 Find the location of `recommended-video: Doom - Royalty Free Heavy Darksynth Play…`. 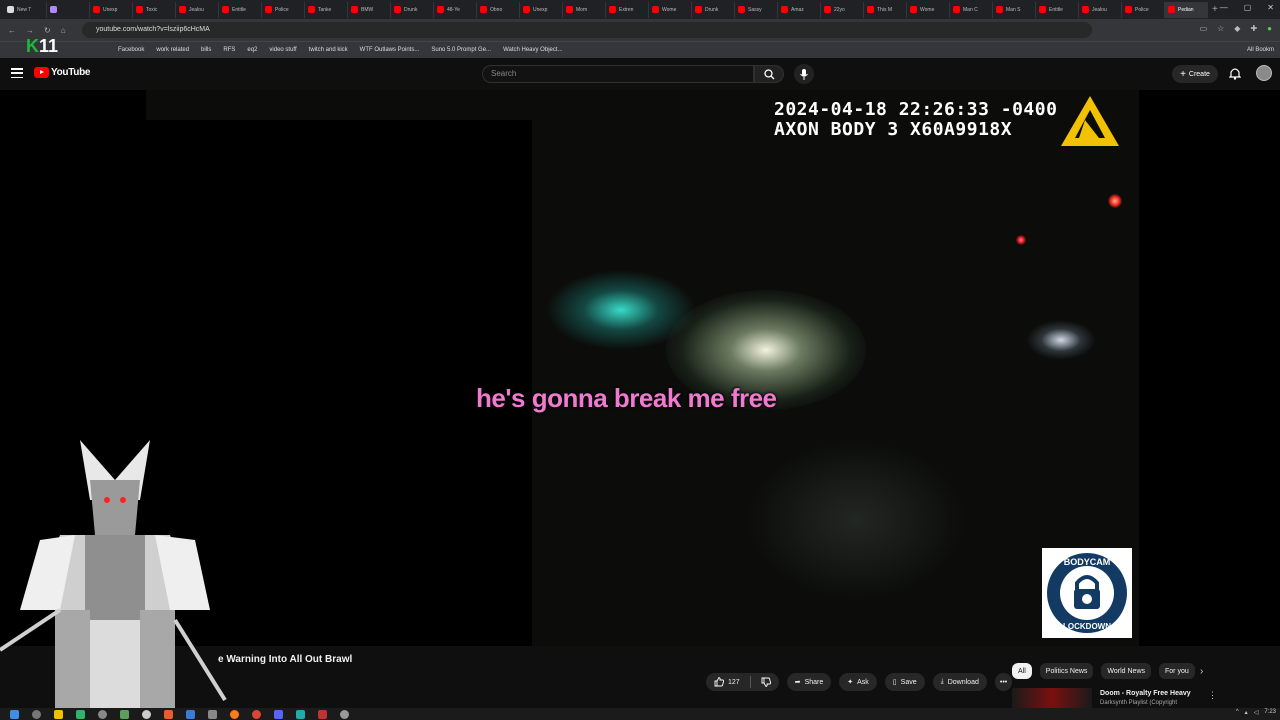

recommended-video: Doom - Royalty Free Heavy Darksynth Play… is located at coordinates (1142, 699).